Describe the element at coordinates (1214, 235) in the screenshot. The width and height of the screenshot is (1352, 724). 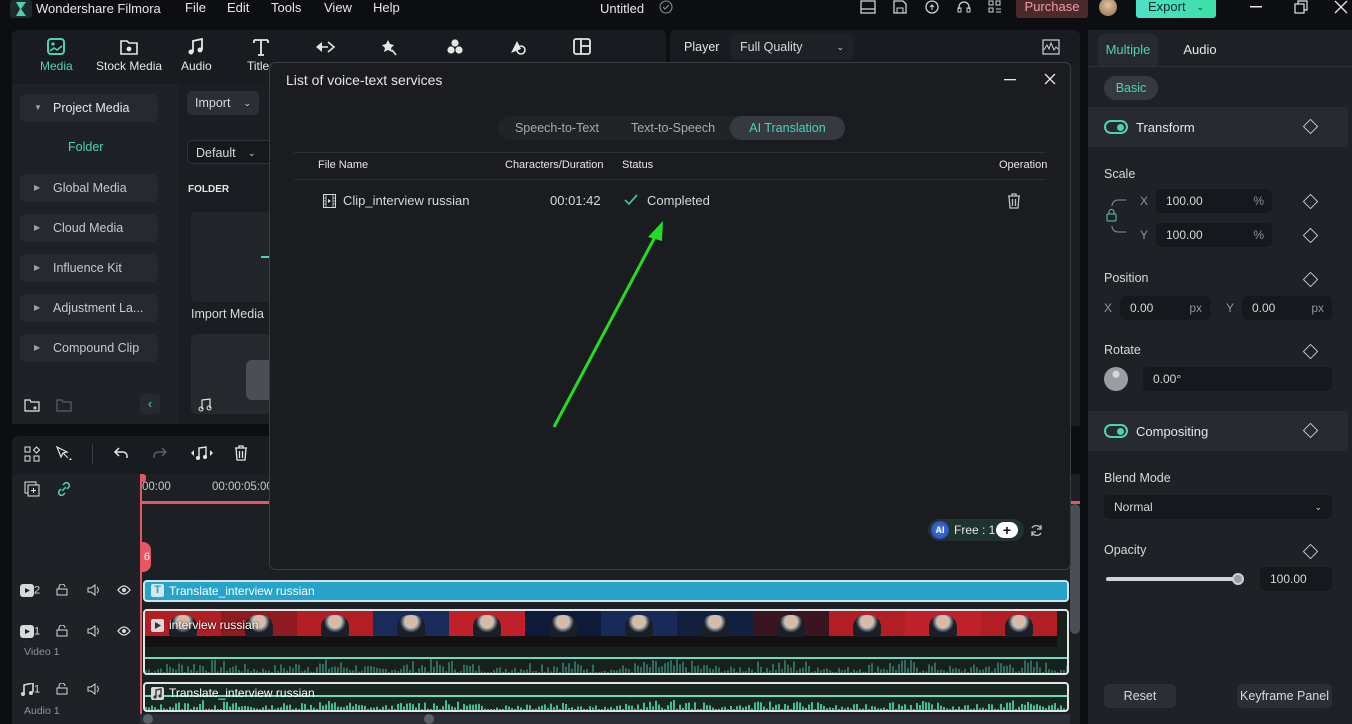
I see `scale-y-input: 100.00%` at that location.